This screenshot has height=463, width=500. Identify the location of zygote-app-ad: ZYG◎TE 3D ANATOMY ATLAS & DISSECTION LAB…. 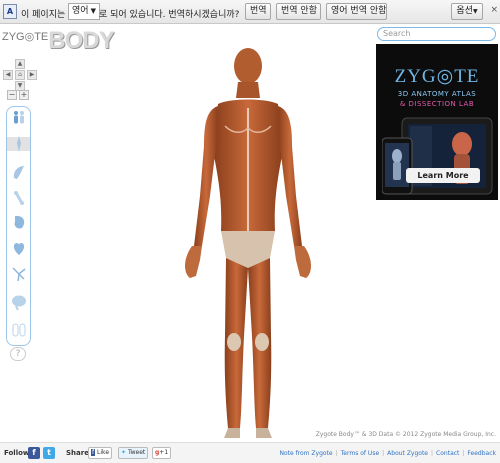
(437, 122).